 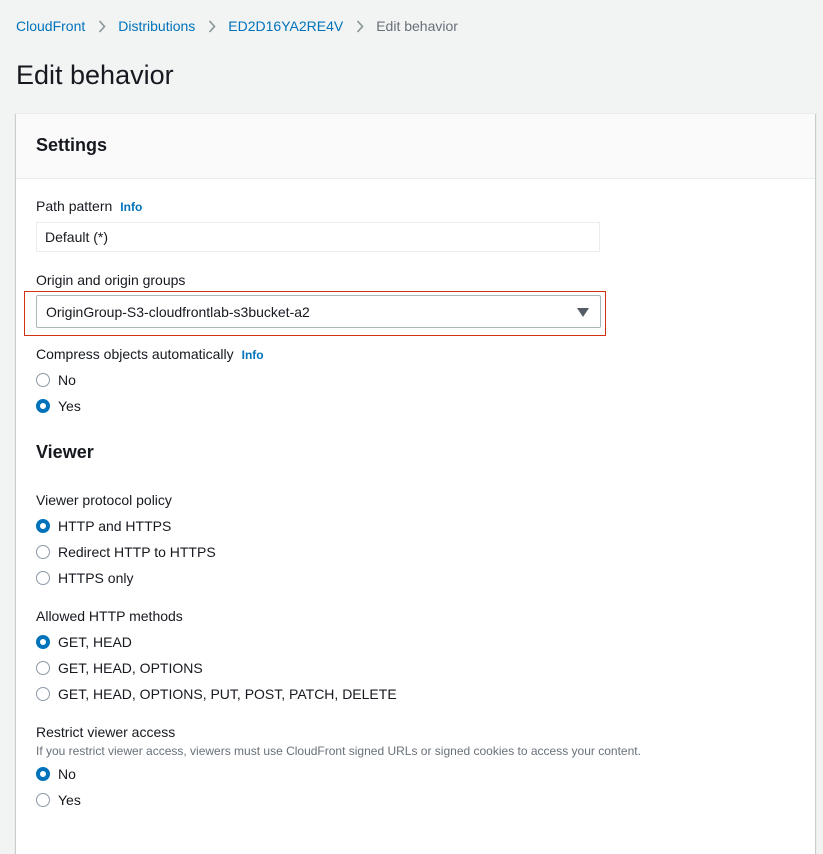 What do you see at coordinates (415, 146) in the screenshot?
I see `settings-panel-header: Settings` at bounding box center [415, 146].